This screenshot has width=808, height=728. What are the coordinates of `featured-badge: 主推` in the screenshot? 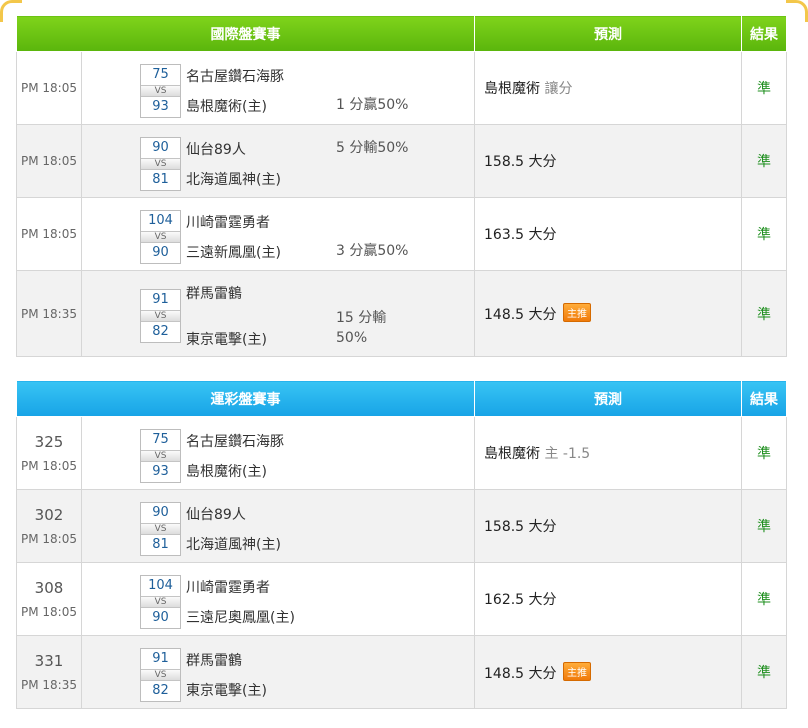 It's located at (576, 671).